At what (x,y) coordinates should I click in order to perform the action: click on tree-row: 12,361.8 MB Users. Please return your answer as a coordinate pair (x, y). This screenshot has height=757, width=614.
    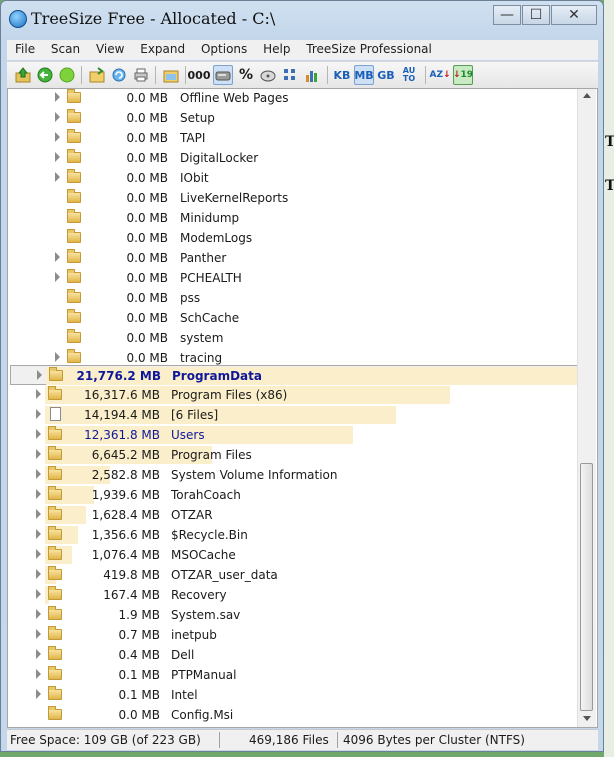
    Looking at the image, I should click on (295, 435).